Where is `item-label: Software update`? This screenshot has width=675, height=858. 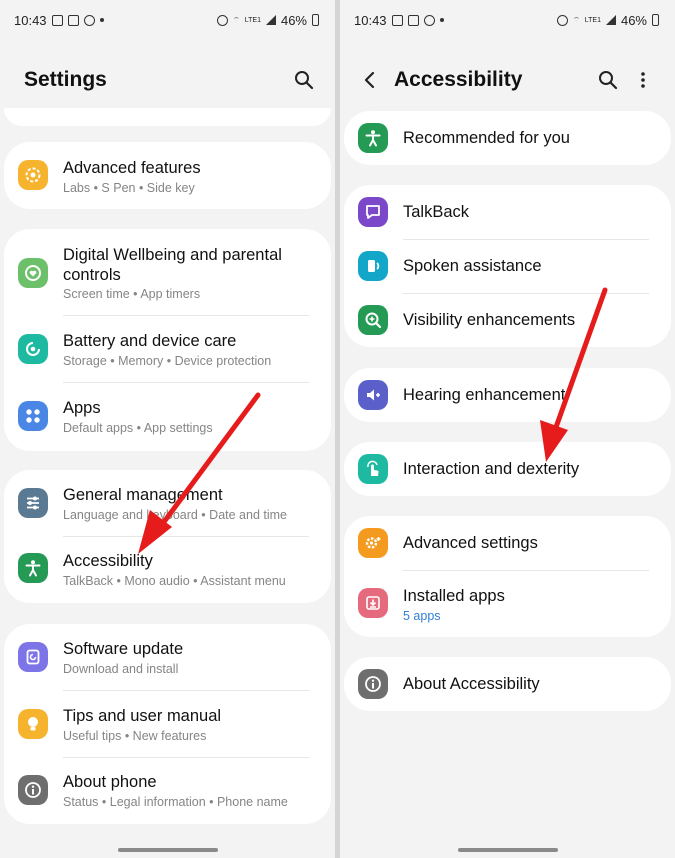
item-label: Software update is located at coordinates (123, 649).